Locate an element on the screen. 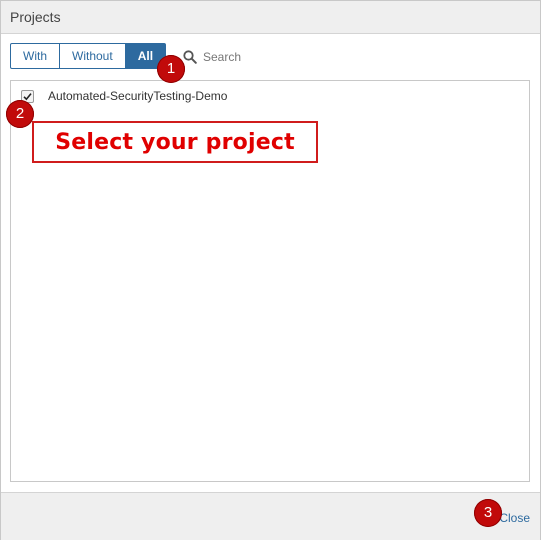 The width and height of the screenshot is (541, 540). list-item: Automated-SecurityTesting-Demo is located at coordinates (124, 96).